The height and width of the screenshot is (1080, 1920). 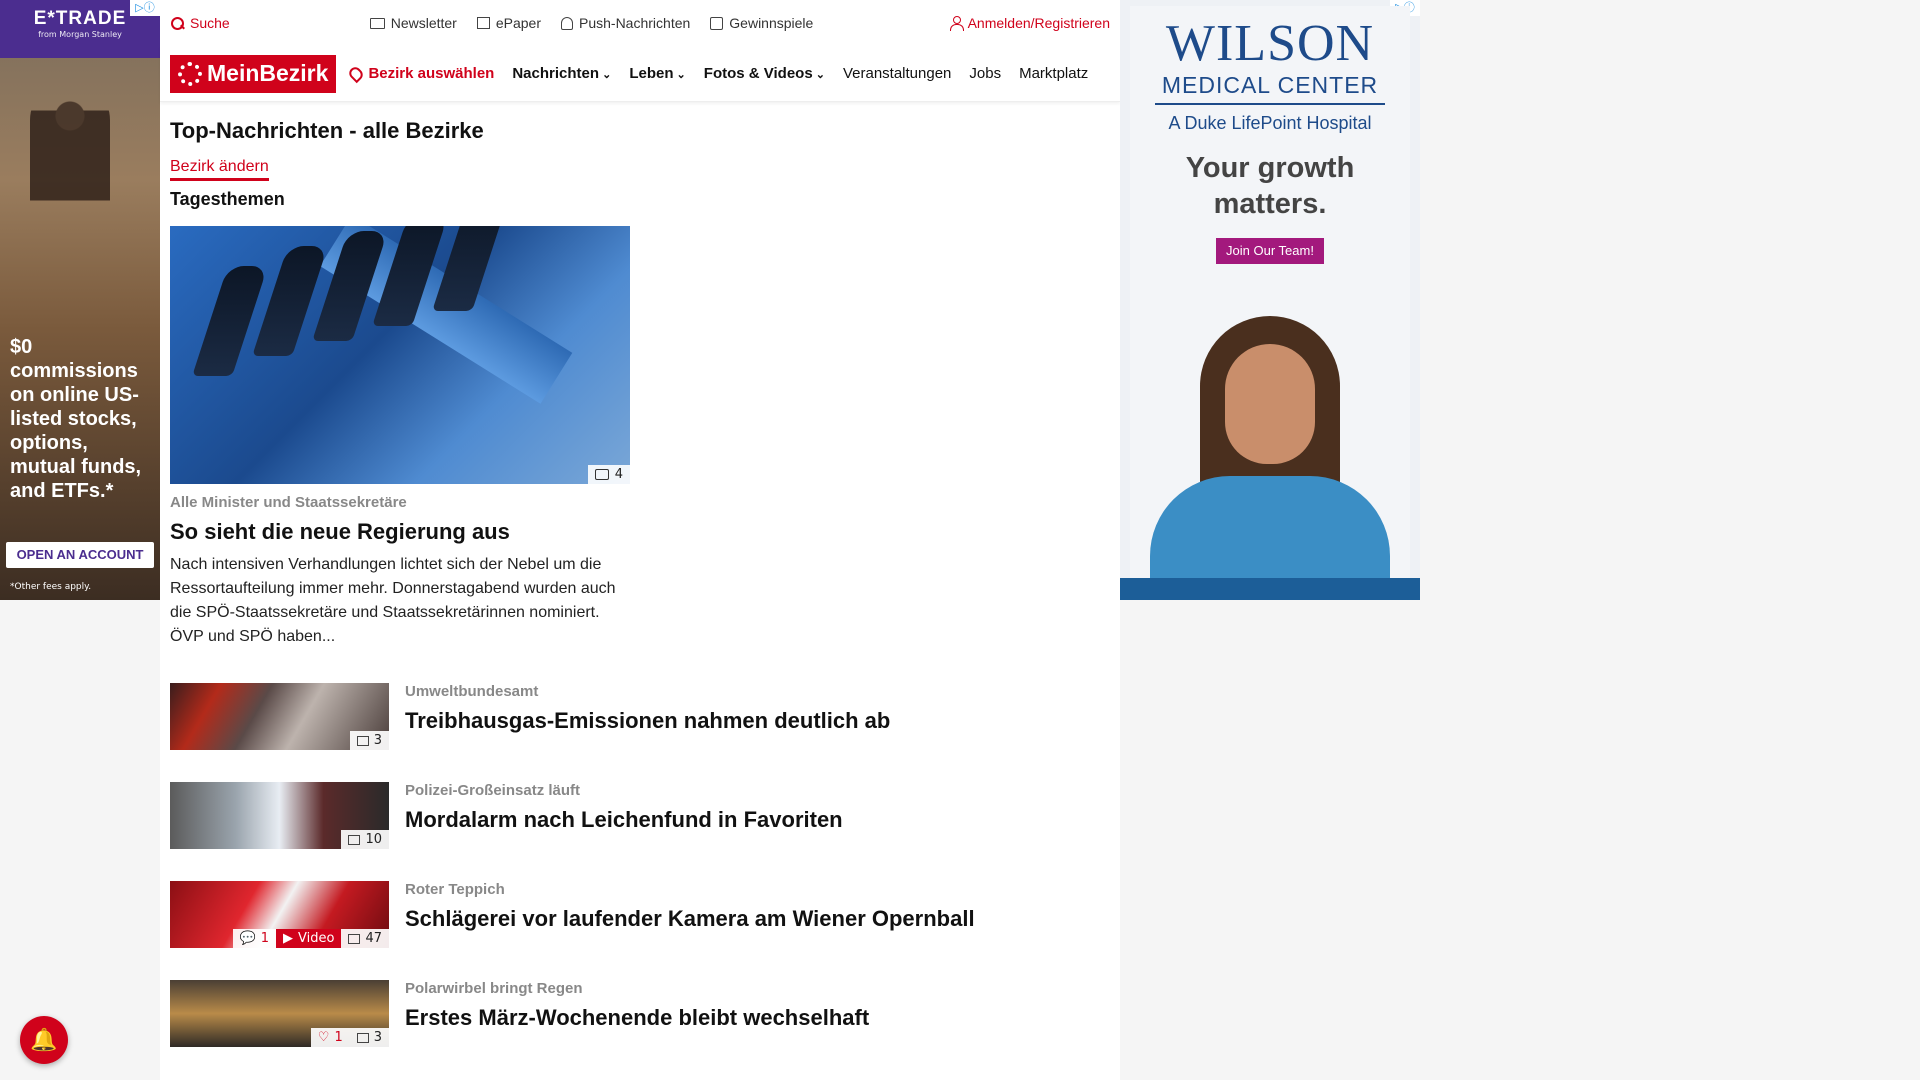 What do you see at coordinates (356, 73) in the screenshot?
I see `location-pin-icon` at bounding box center [356, 73].